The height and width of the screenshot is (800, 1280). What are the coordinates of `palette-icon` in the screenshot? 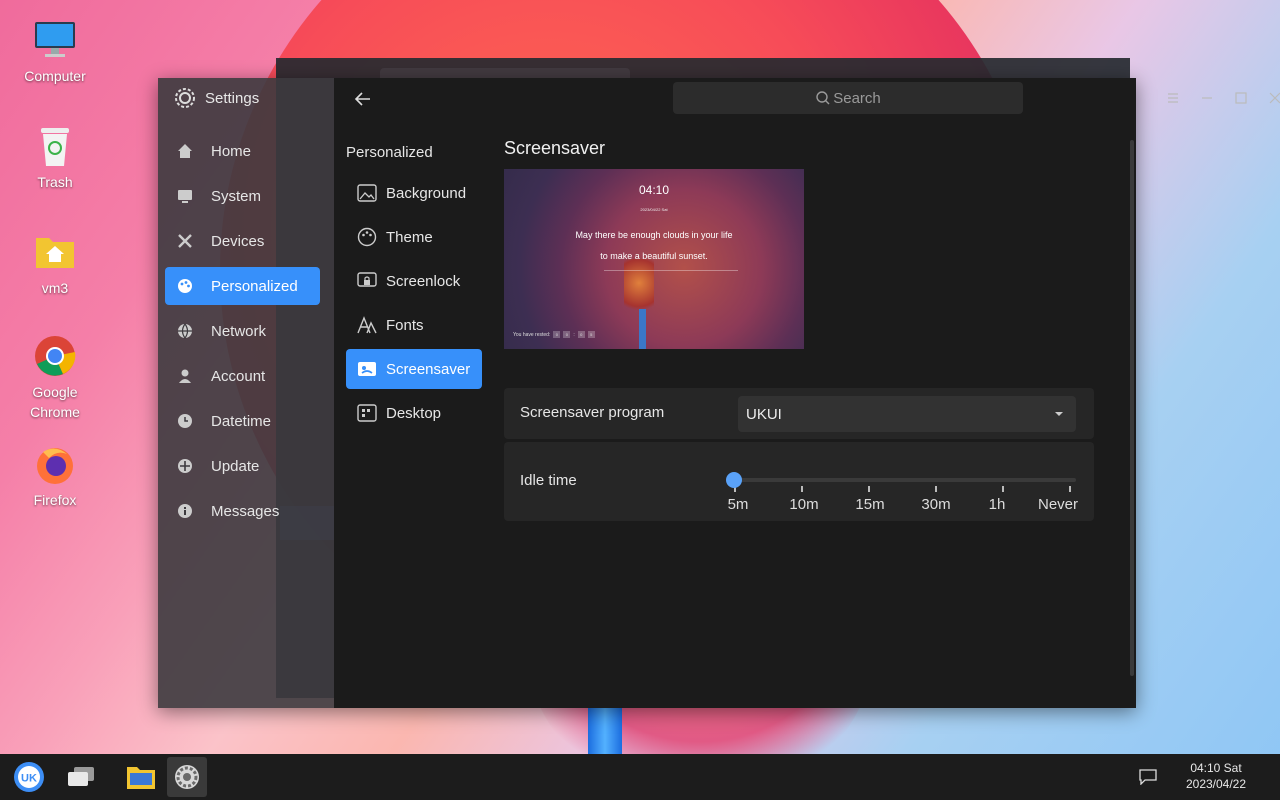 It's located at (367, 237).